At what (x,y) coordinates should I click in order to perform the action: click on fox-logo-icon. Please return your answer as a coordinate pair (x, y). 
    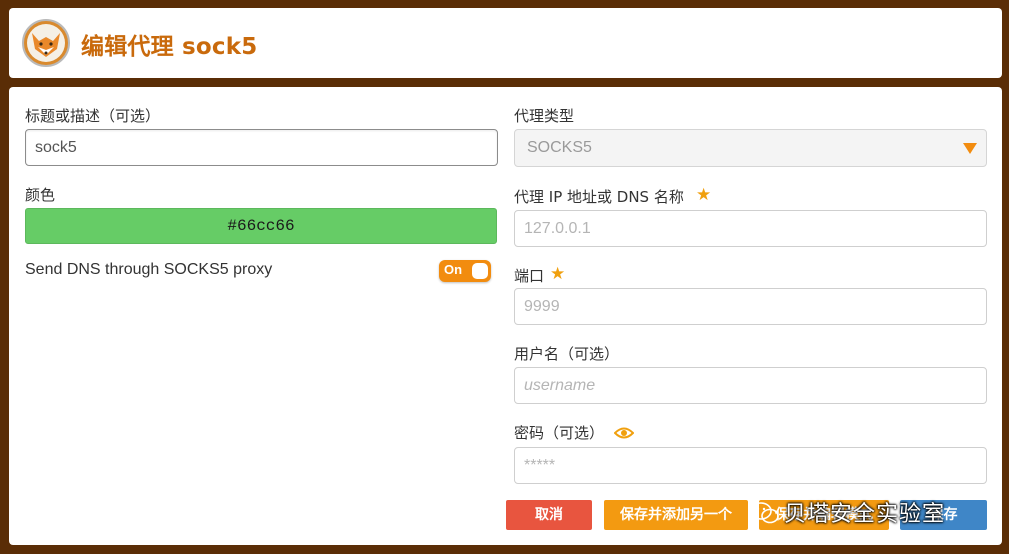
    Looking at the image, I should click on (46, 43).